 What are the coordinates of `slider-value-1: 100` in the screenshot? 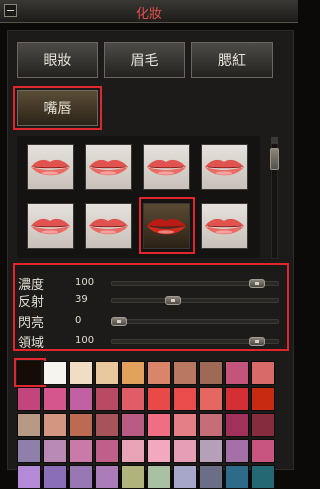 It's located at (85, 282).